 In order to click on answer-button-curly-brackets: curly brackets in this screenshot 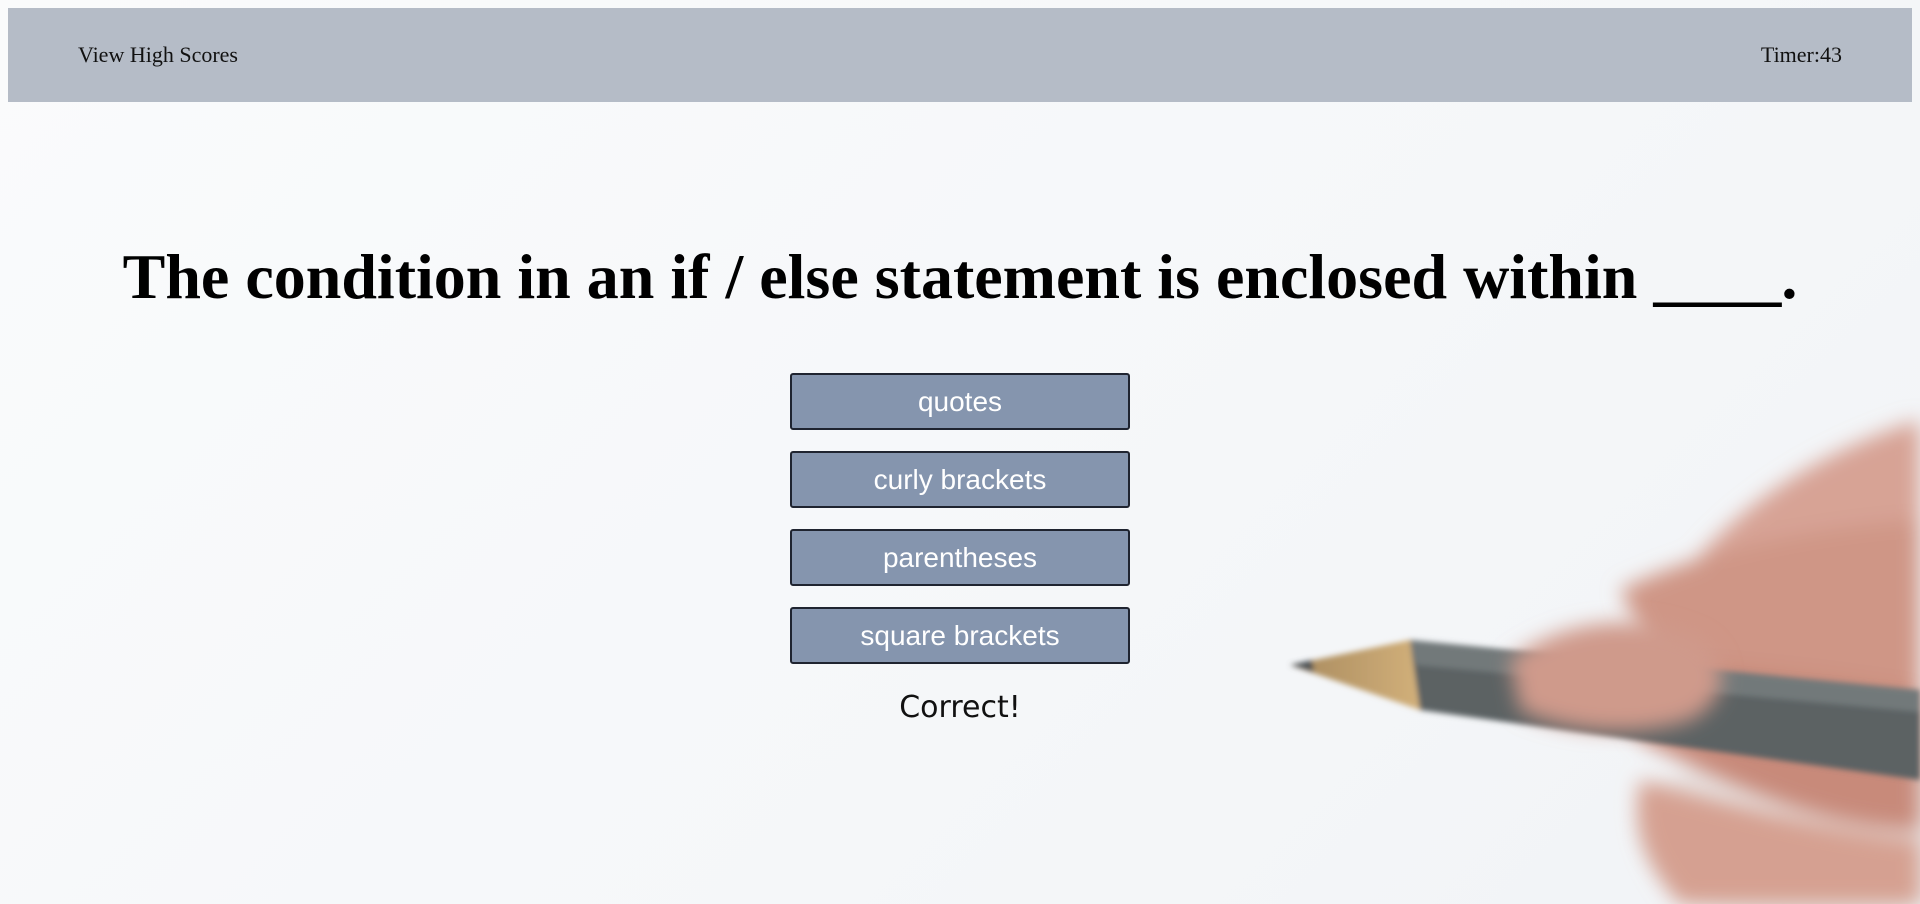, I will do `click(960, 479)`.